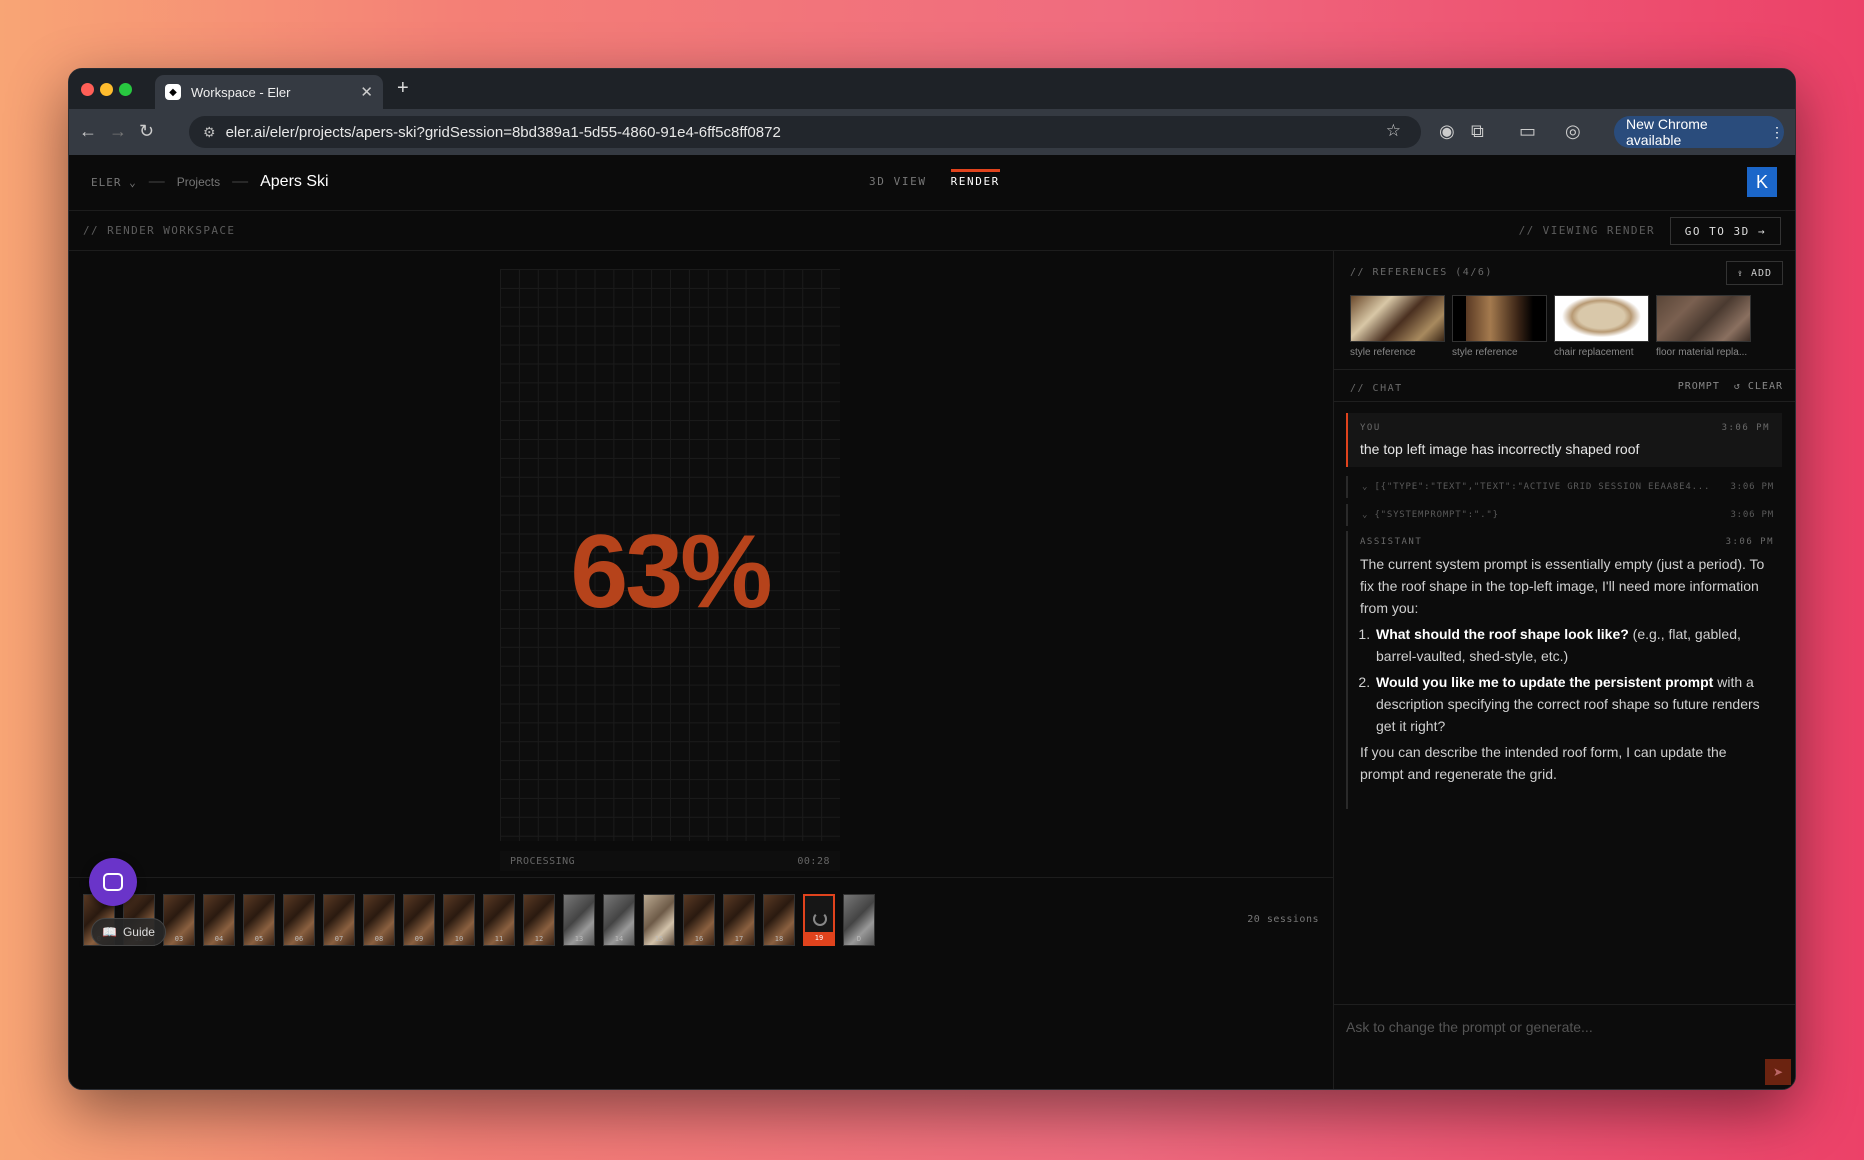 The image size is (1864, 1160). I want to click on reference-item: chair replacement, so click(1601, 326).